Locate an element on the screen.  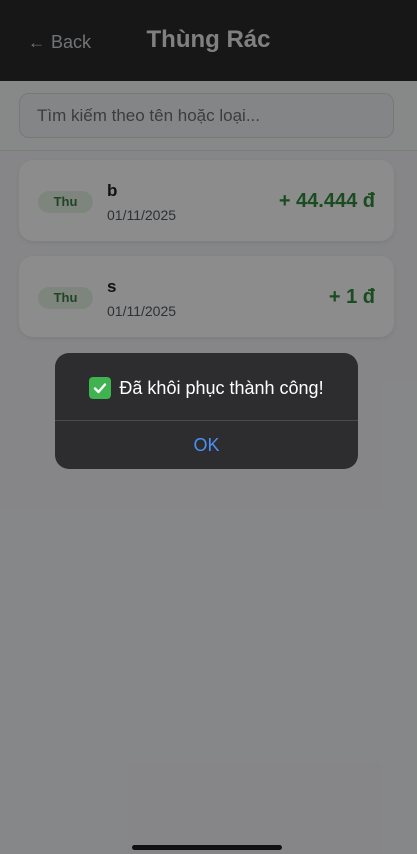
home-indicator is located at coordinates (207, 847).